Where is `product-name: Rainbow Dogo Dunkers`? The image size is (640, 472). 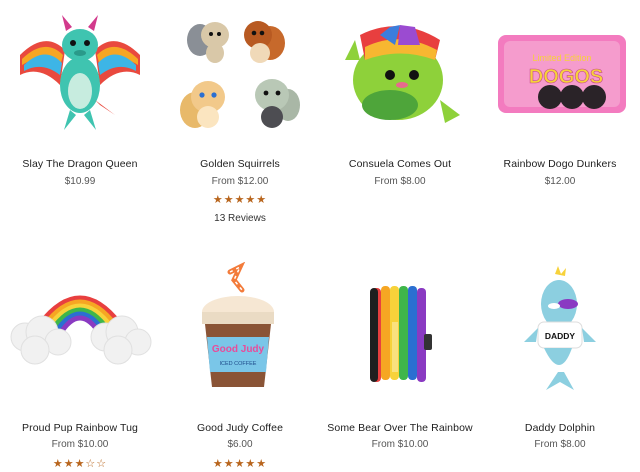
product-name: Rainbow Dogo Dunkers is located at coordinates (560, 164).